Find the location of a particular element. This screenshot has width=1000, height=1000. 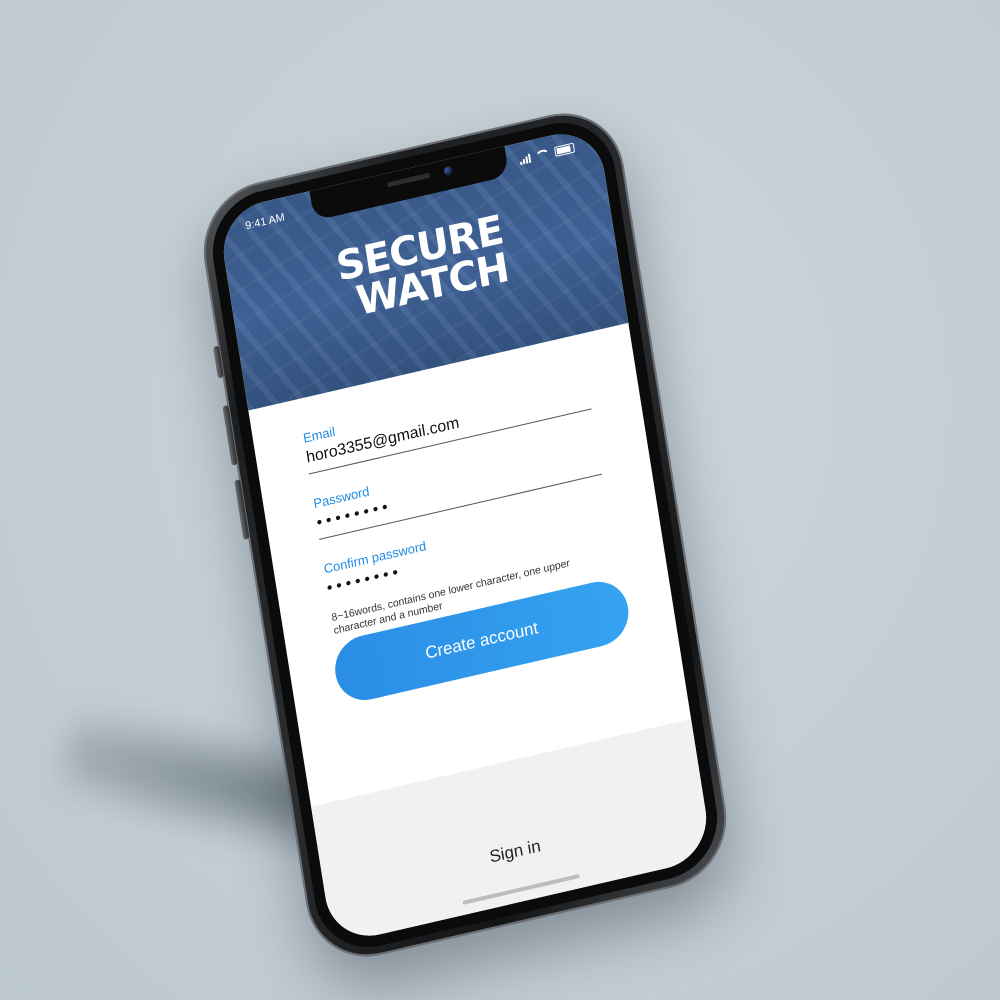

front-camera is located at coordinates (448, 171).